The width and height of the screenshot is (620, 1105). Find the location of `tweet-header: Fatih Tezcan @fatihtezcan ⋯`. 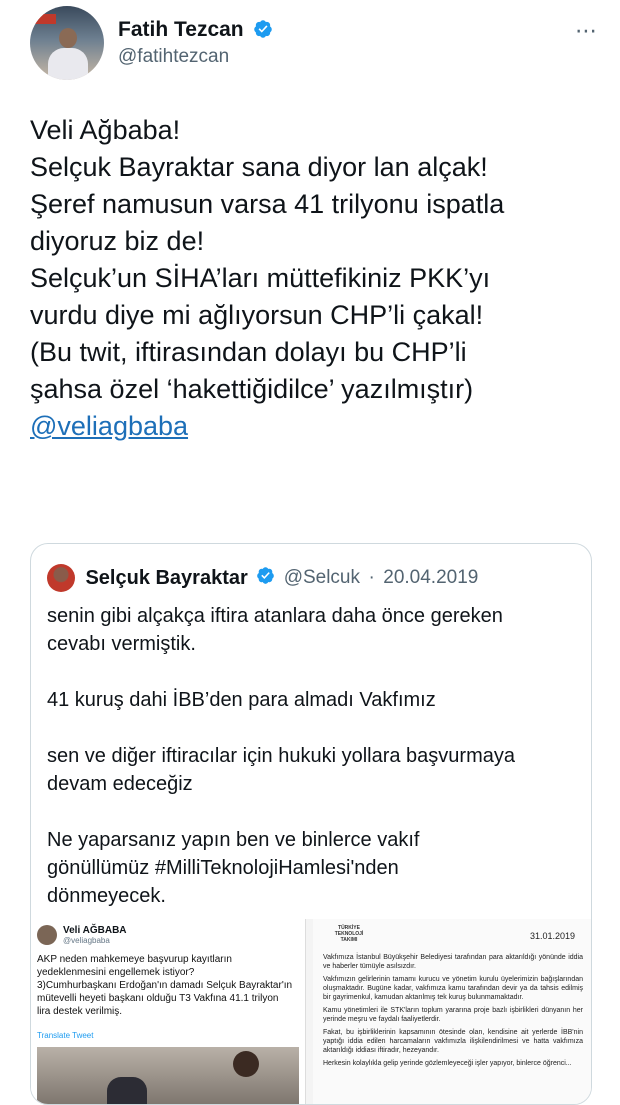

tweet-header: Fatih Tezcan @fatihtezcan ⋯ is located at coordinates (315, 43).